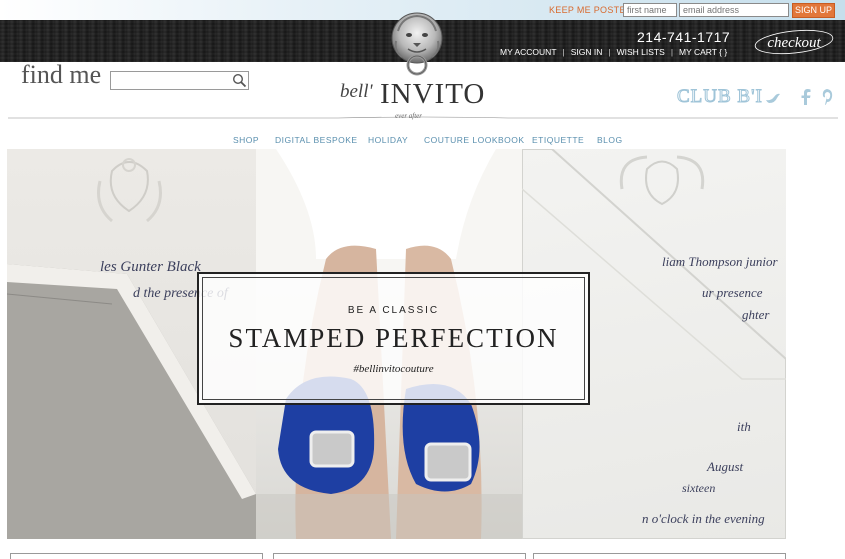  What do you see at coordinates (641, 52) in the screenshot?
I see `wish-lists-link: WISH LISTS` at bounding box center [641, 52].